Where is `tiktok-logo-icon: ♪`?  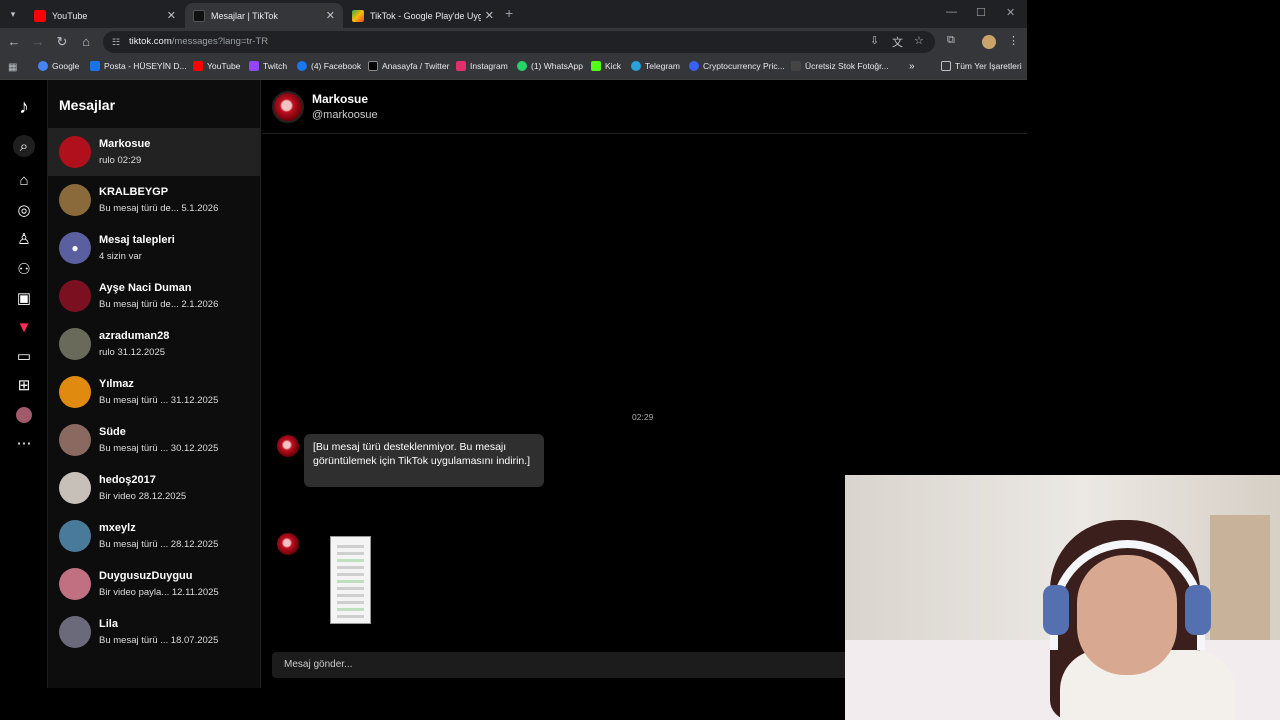
tiktok-logo-icon: ♪ is located at coordinates (24, 107).